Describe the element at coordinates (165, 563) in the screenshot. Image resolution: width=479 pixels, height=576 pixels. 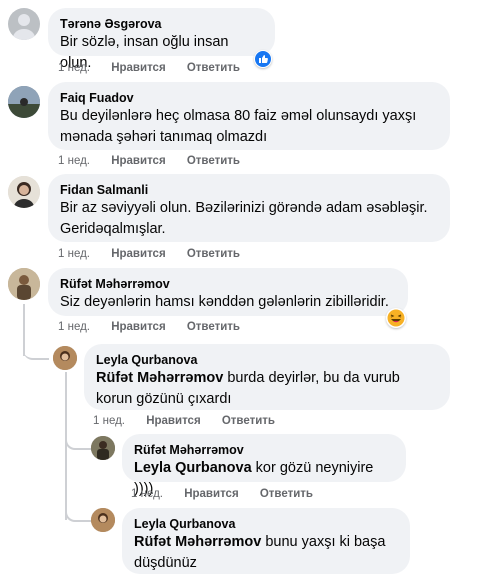
I see `reply-text-line: düşdünüz` at that location.